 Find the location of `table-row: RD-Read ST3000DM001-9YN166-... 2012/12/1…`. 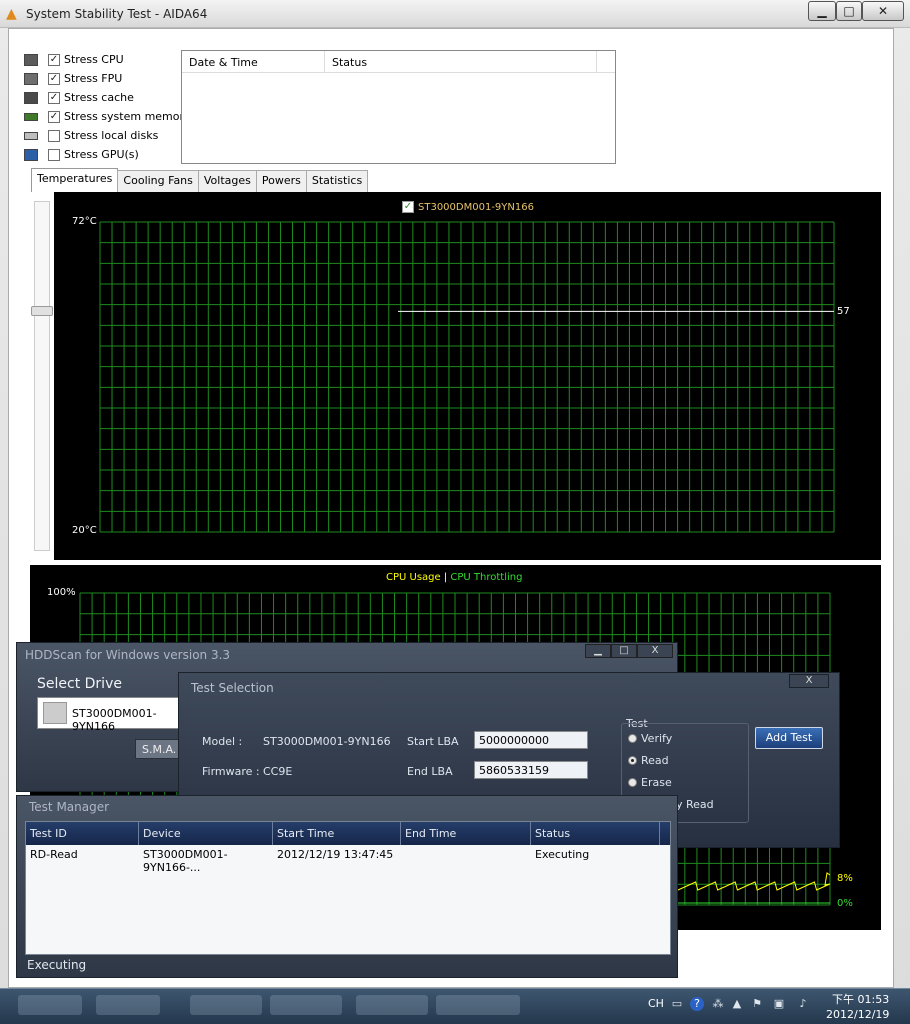

table-row: RD-Read ST3000DM001-9YN166-... 2012/12/1… is located at coordinates (348, 859).